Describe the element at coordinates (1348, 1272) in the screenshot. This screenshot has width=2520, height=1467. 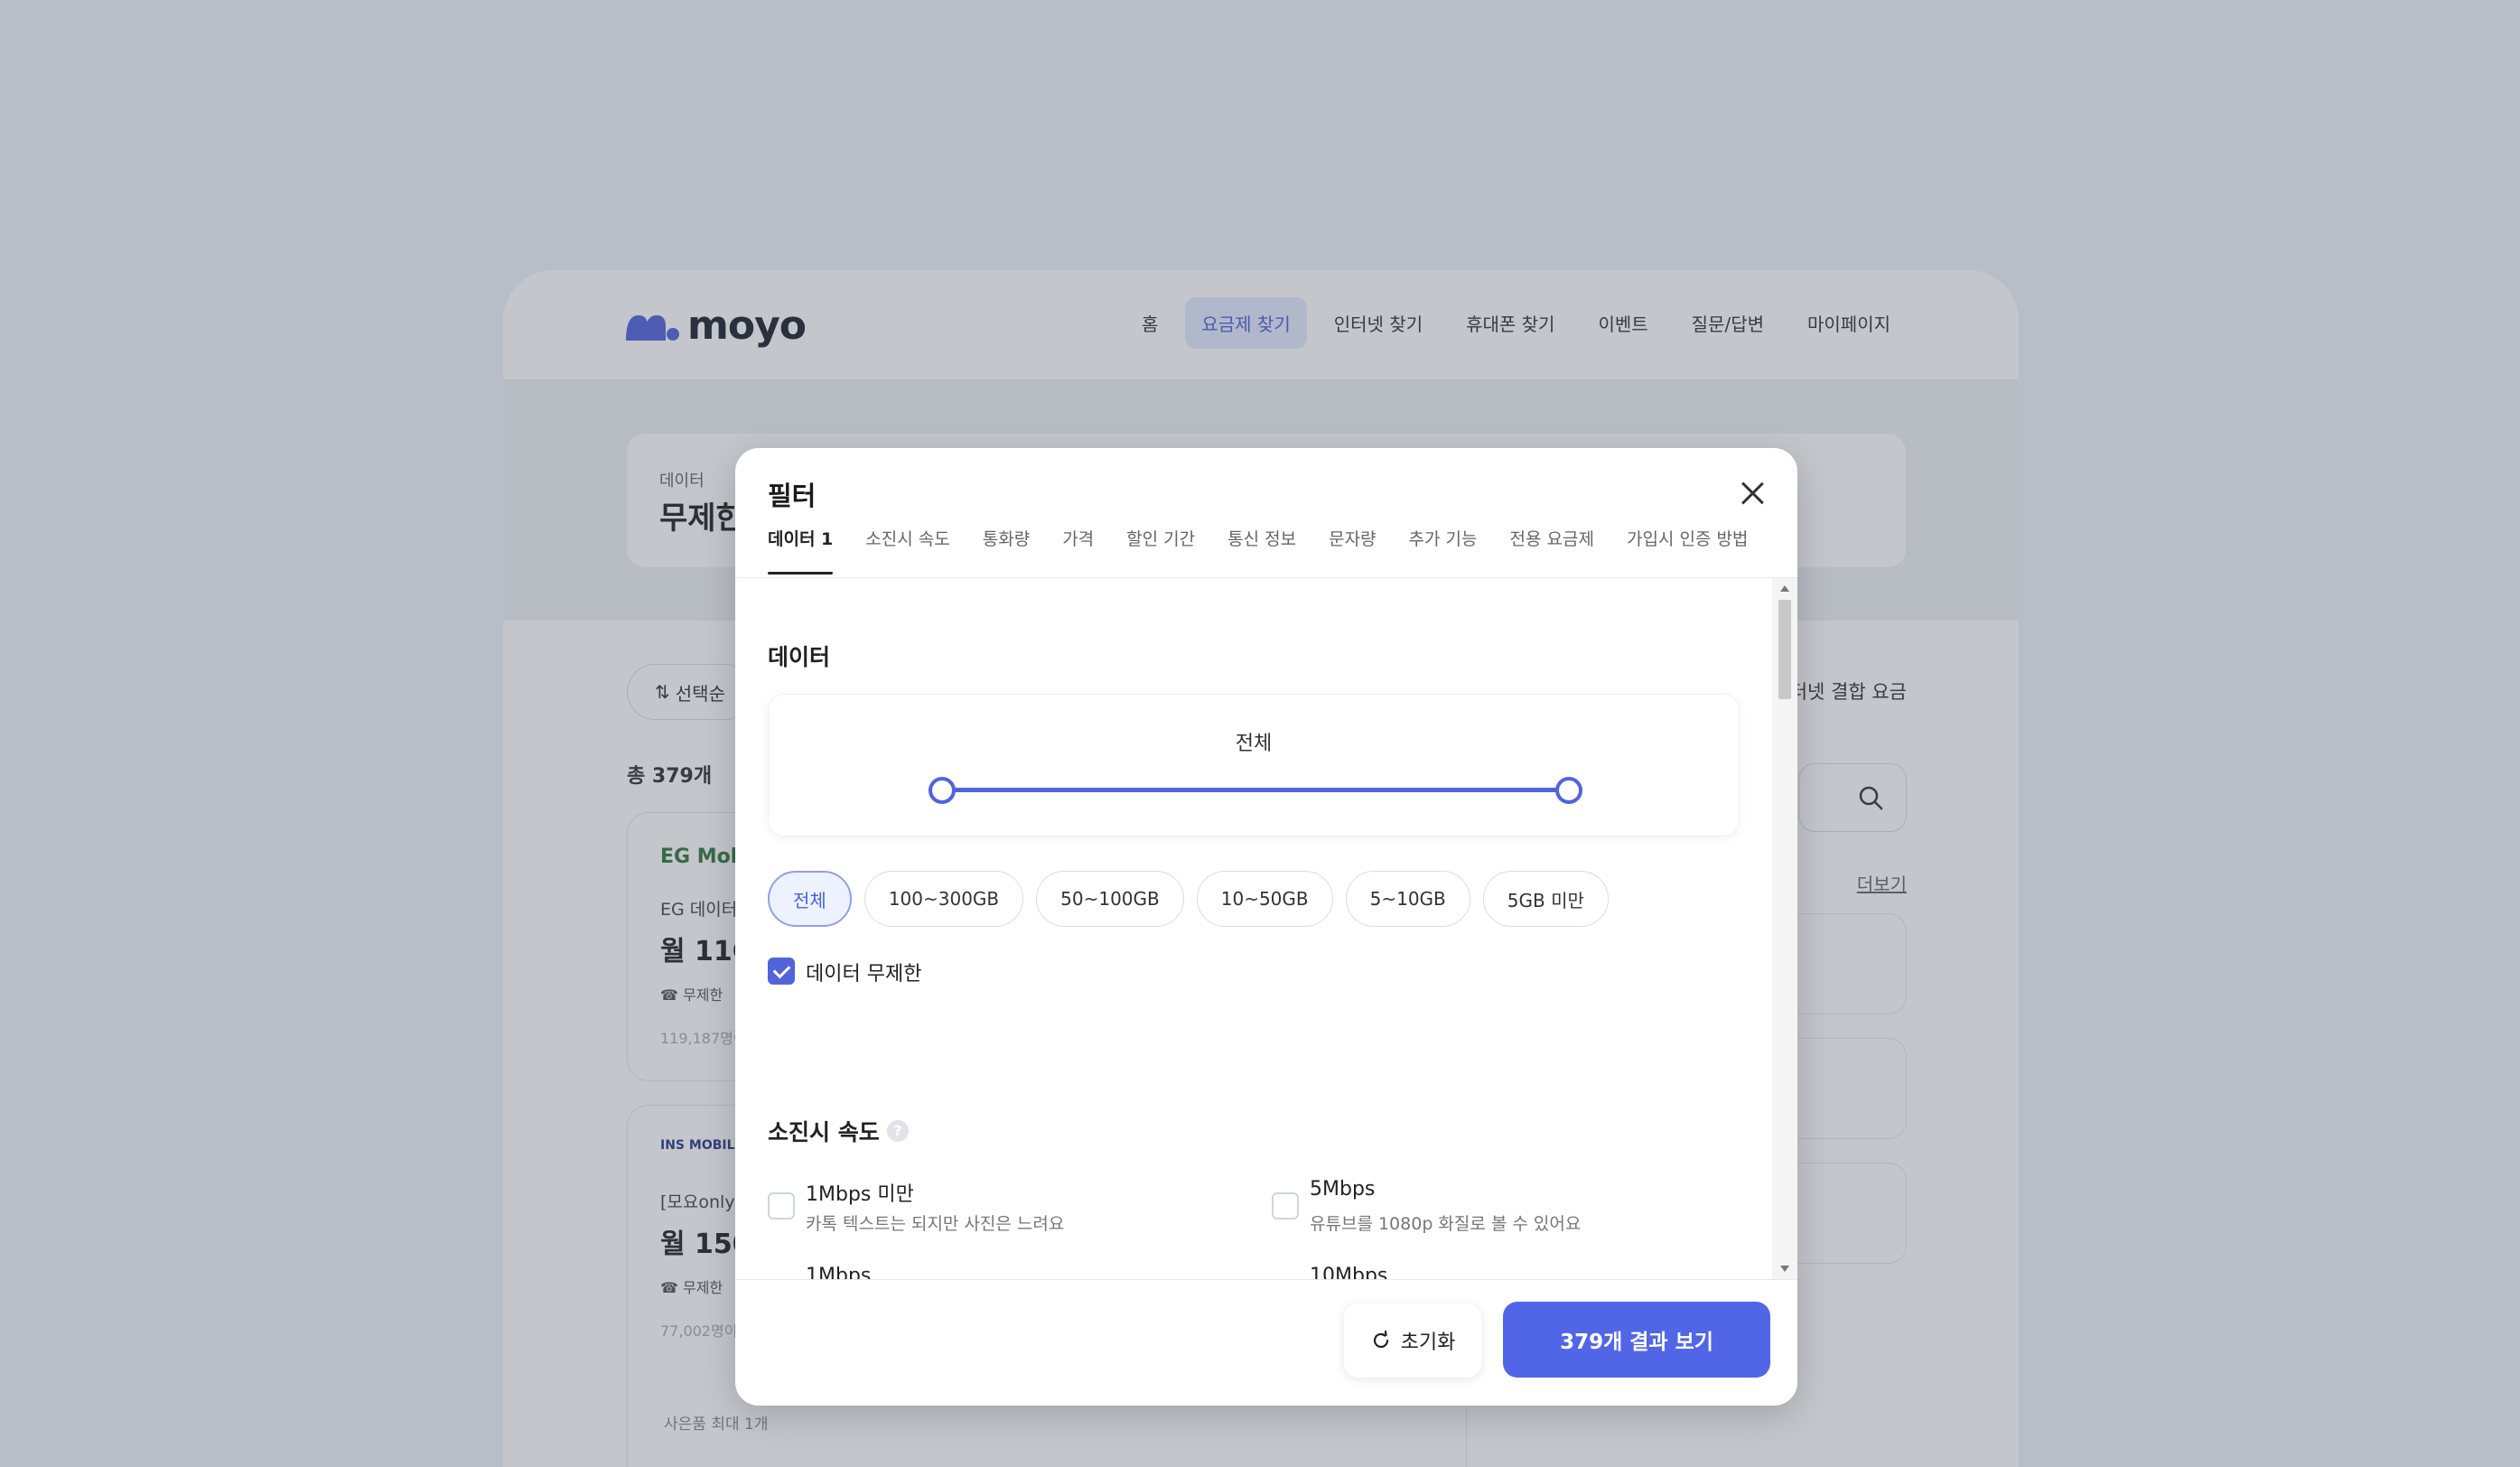
I see `speed-option-label: 10Mbps` at that location.